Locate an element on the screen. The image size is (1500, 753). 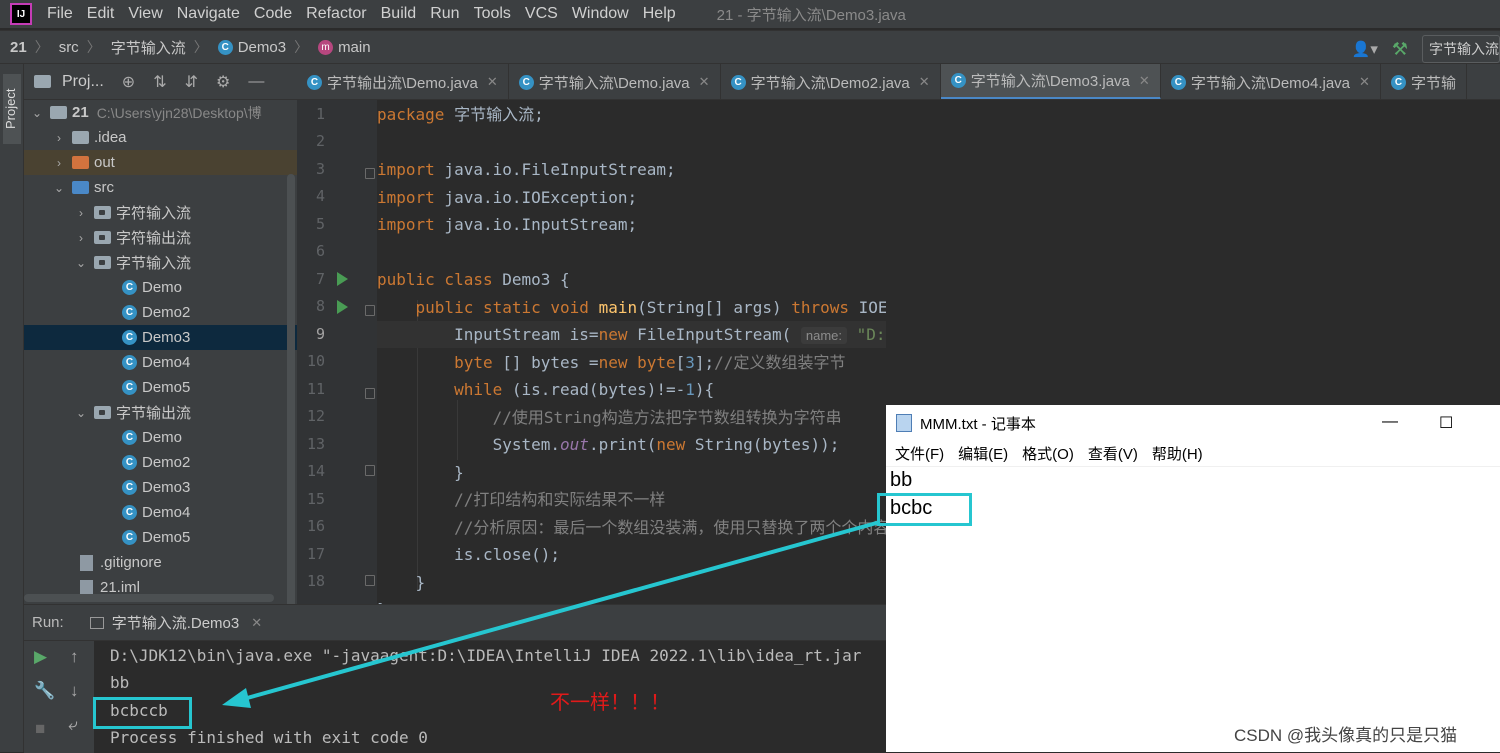
tree-item-idea: › .idea is located at coordinates (160, 137).